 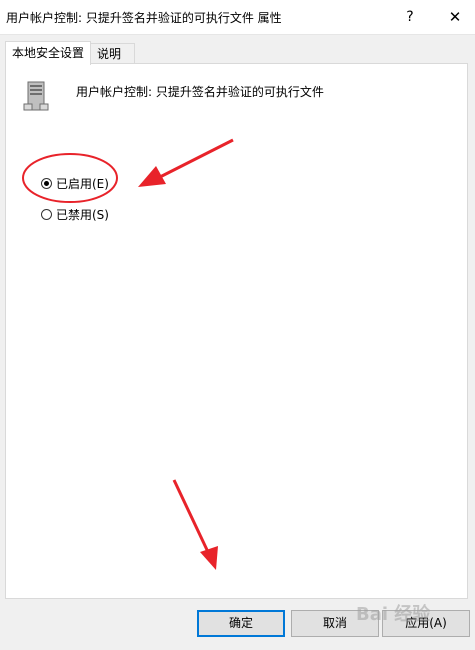 I want to click on help-button: ?, so click(x=410, y=17).